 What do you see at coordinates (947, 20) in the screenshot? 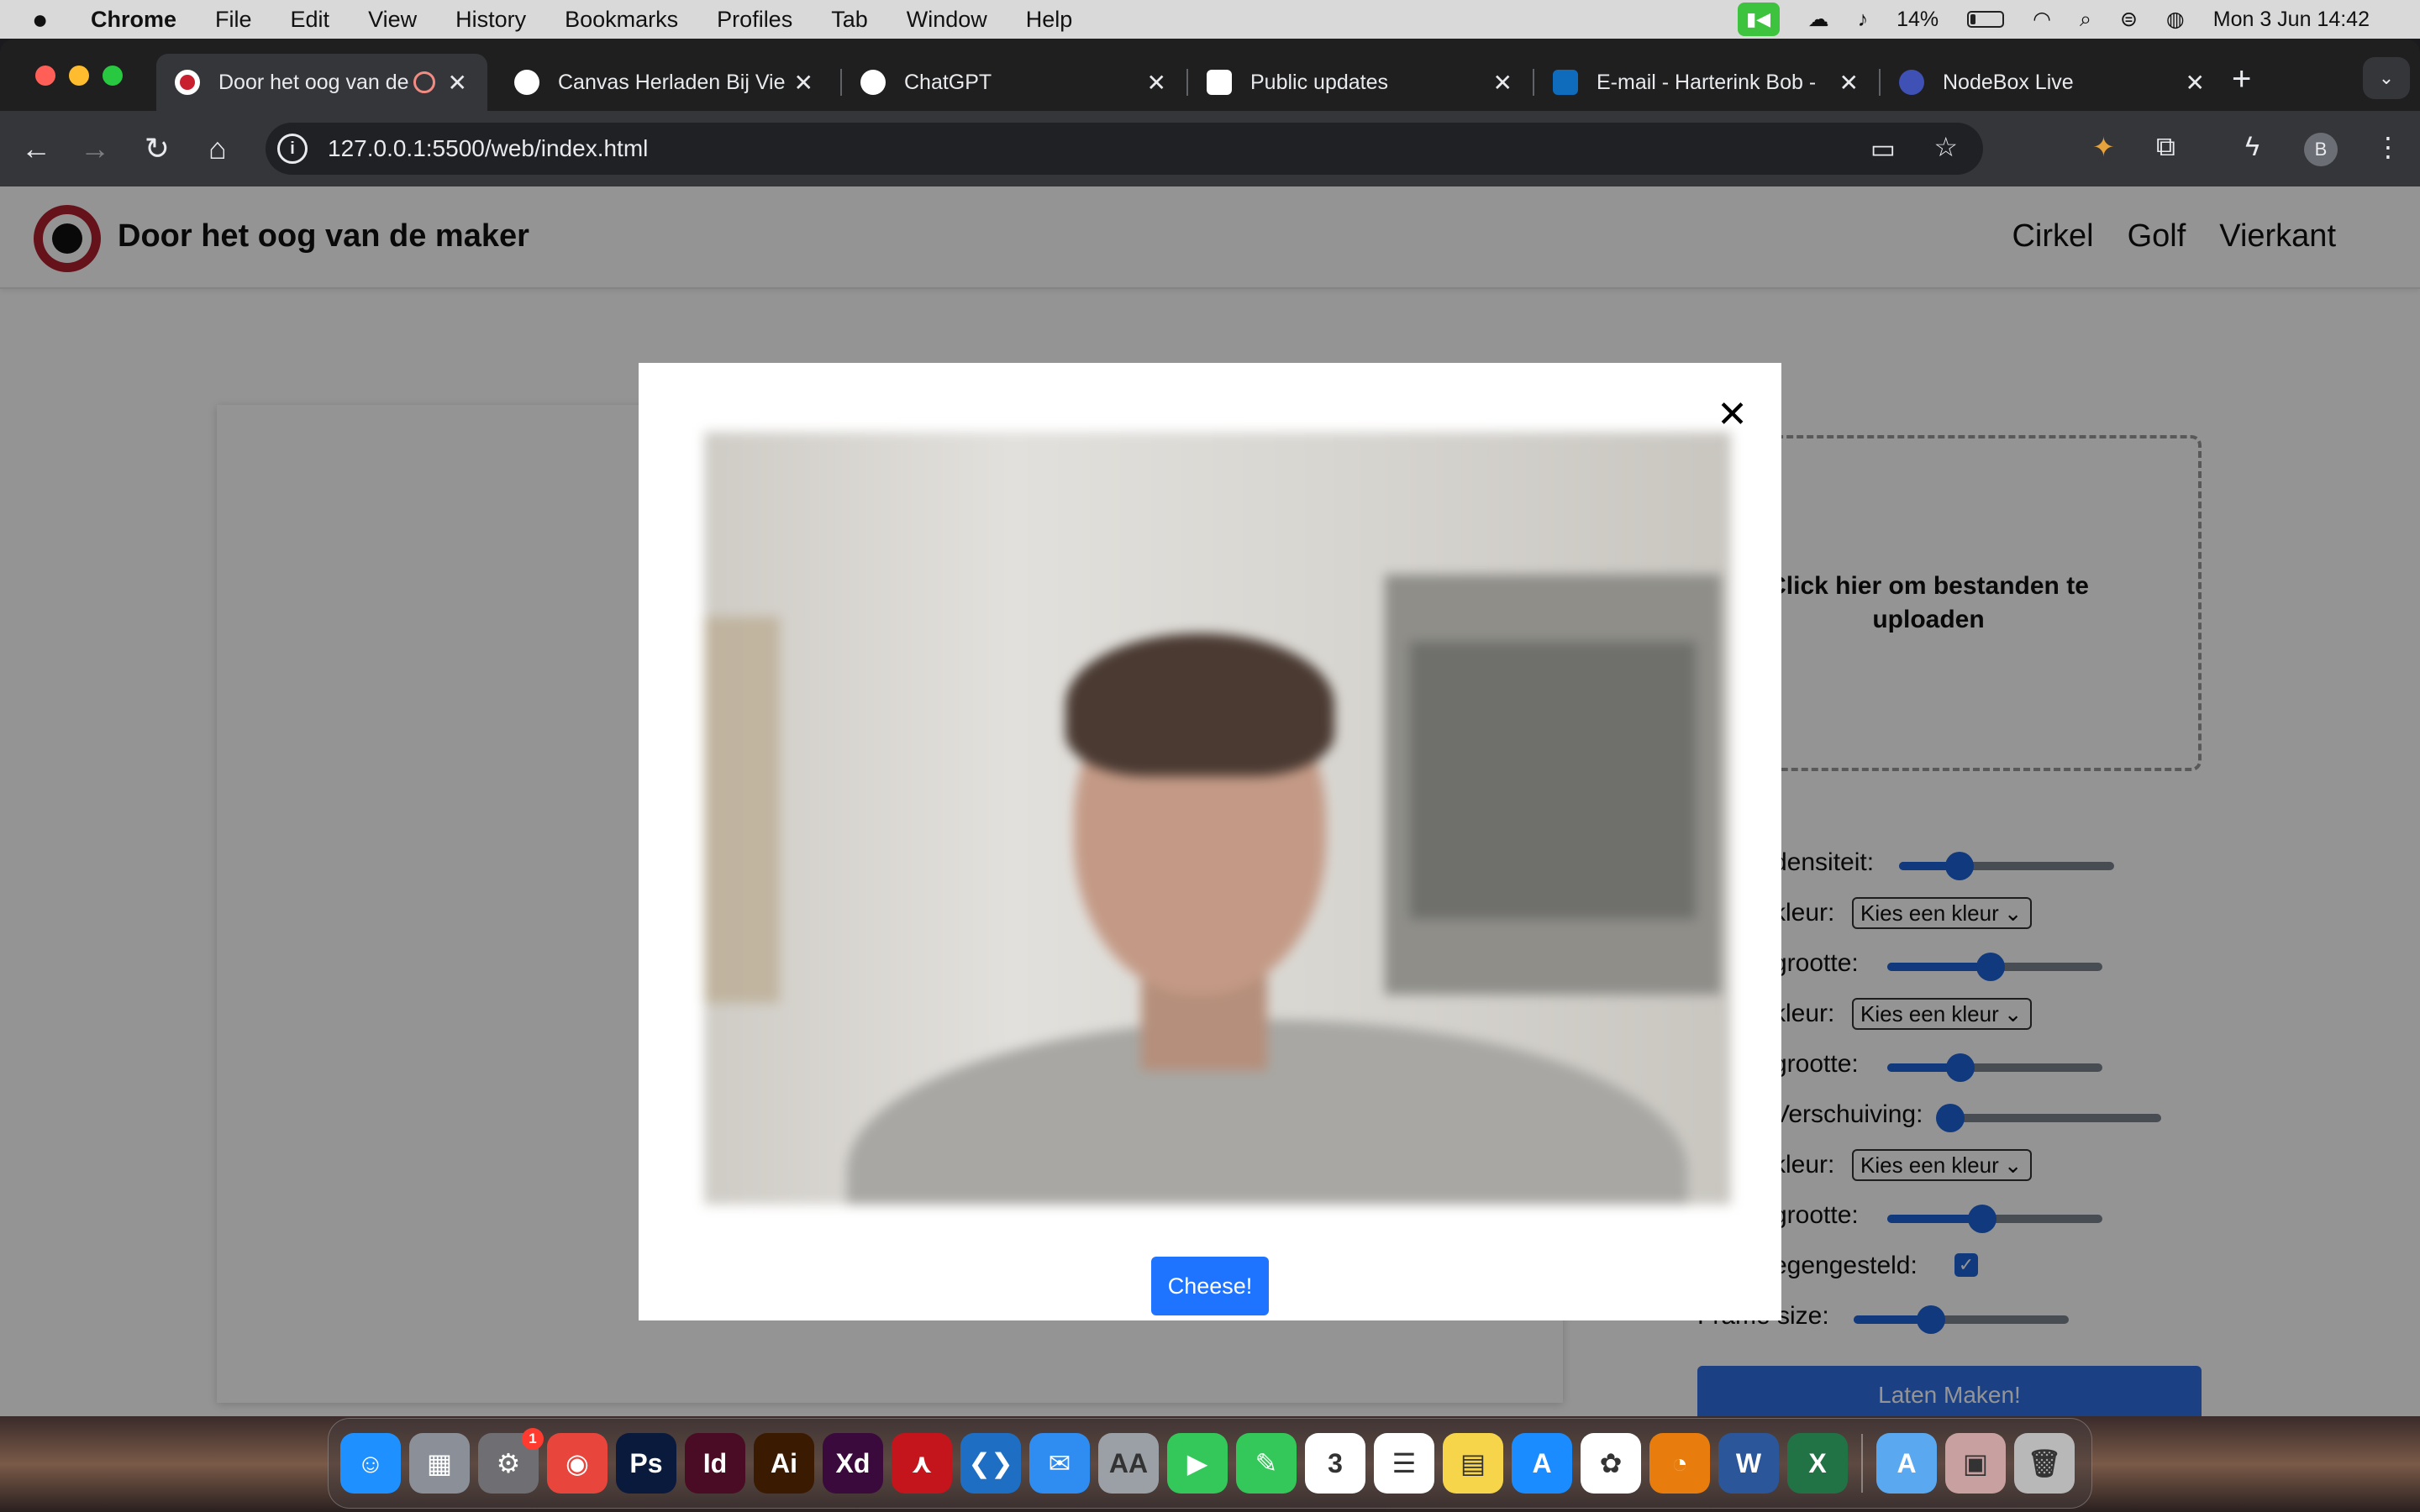
I see `menu-window: Window` at bounding box center [947, 20].